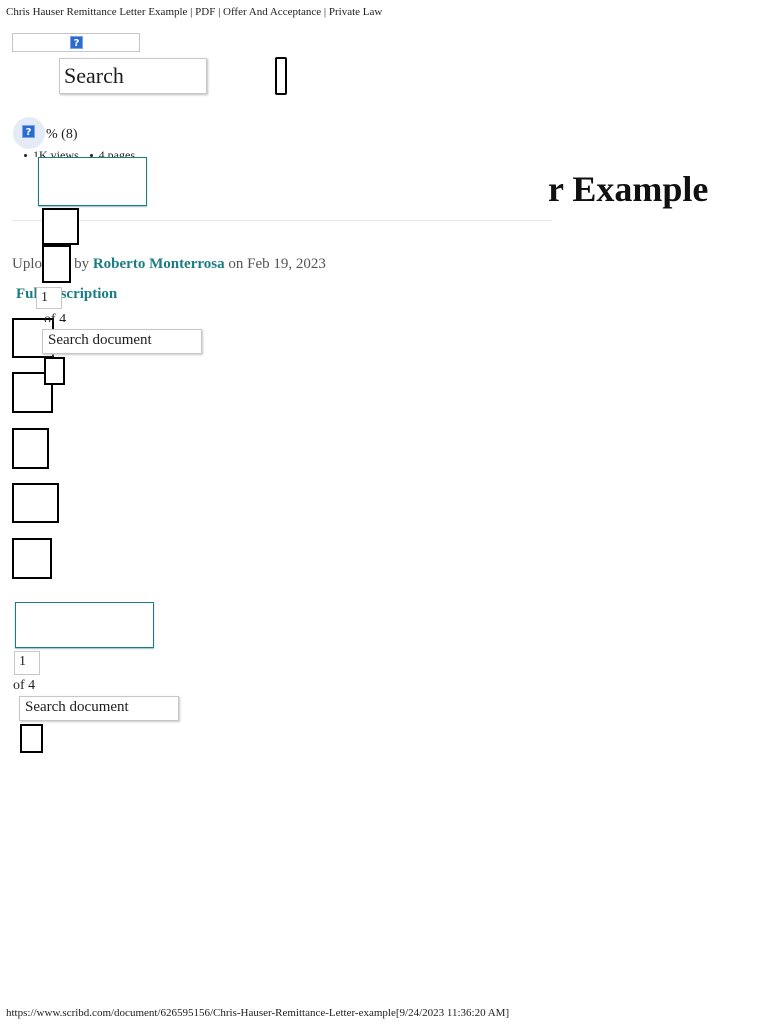  Describe the element at coordinates (628, 189) in the screenshot. I see `document-title: r Example` at that location.